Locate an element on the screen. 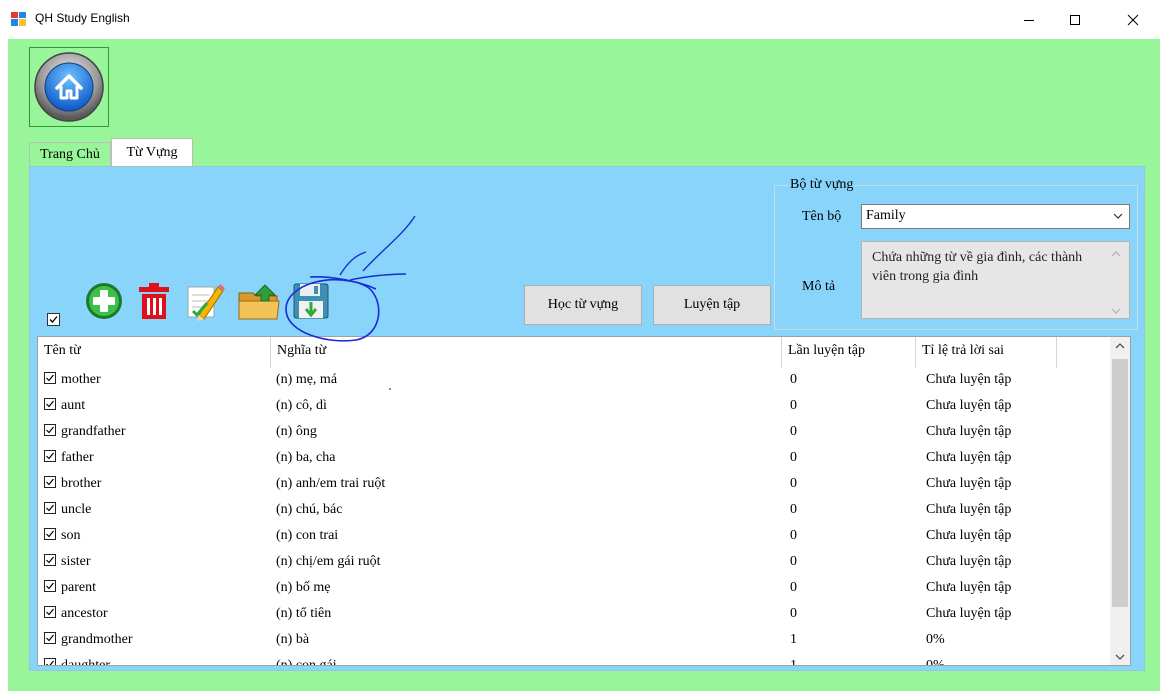 This screenshot has width=1168, height=698. table-row: son (n) con trai 0 Chưa luyện tập is located at coordinates (574, 537).